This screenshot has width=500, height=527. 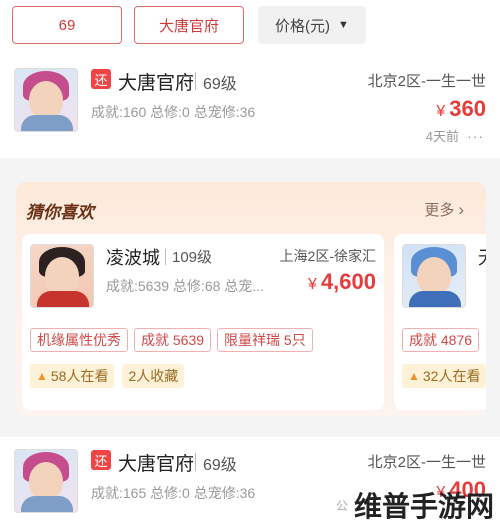 I want to click on server-name: 上海2区-徐家汇, so click(x=327, y=256).